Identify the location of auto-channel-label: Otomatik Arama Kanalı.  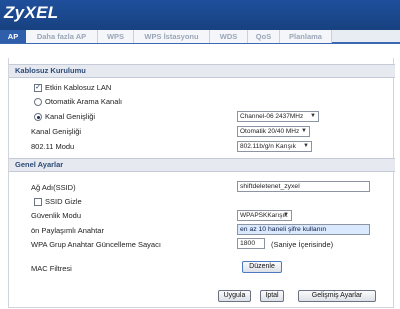
(84, 101).